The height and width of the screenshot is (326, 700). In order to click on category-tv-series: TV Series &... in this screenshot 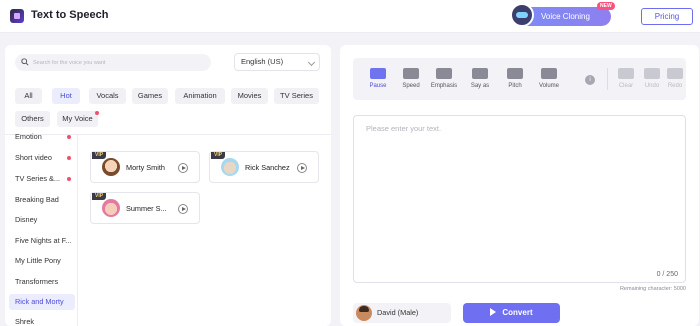, I will do `click(42, 179)`.